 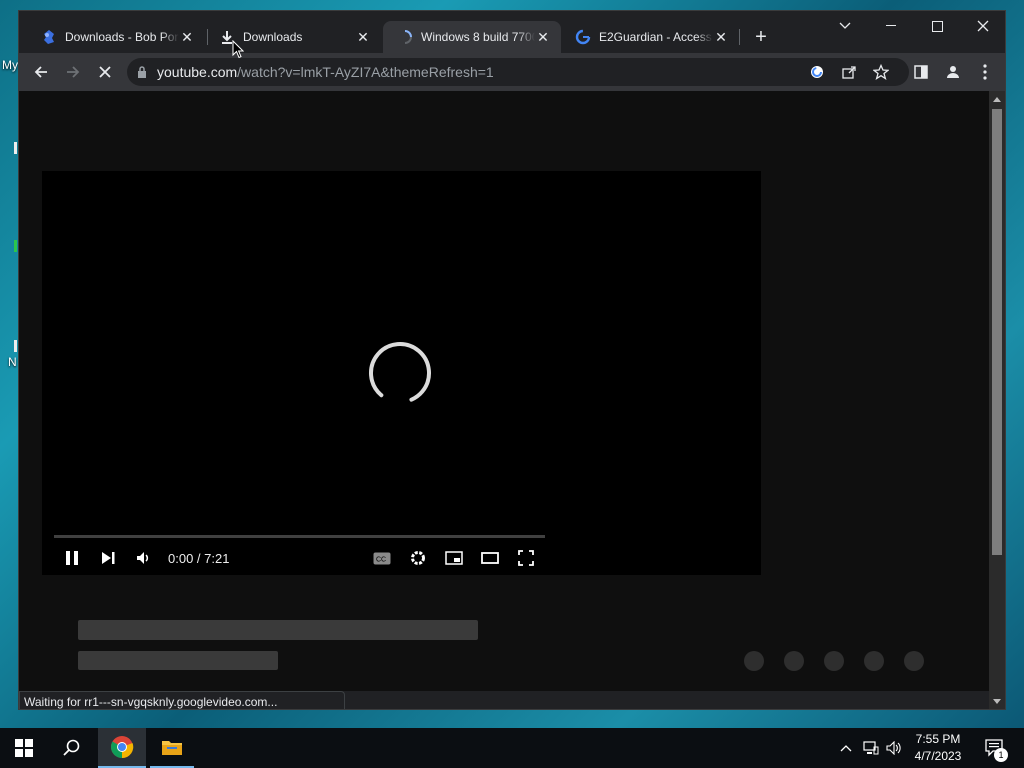 I want to click on new-tab-button: +, so click(x=761, y=37).